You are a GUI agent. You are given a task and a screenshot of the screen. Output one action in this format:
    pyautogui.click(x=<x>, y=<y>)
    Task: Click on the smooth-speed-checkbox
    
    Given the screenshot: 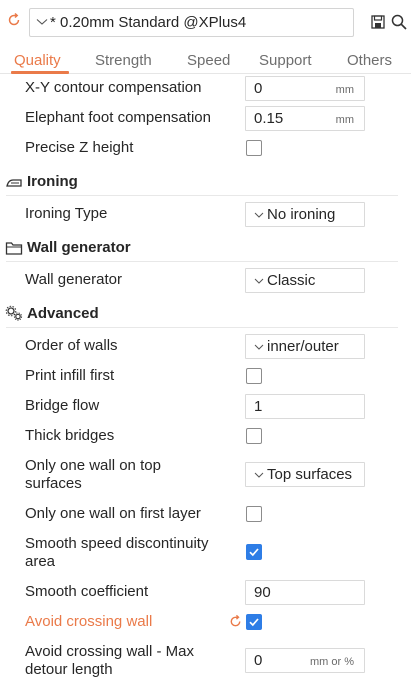 What is the action you would take?
    pyautogui.click(x=254, y=552)
    